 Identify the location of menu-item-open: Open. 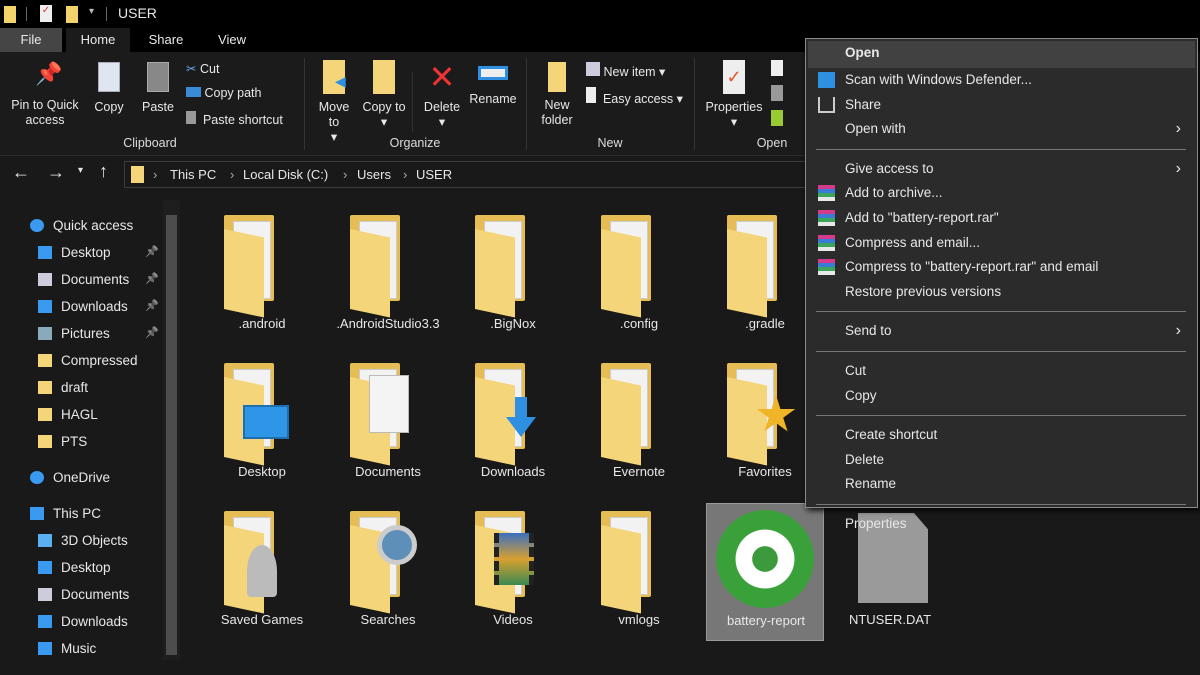
(1001, 54).